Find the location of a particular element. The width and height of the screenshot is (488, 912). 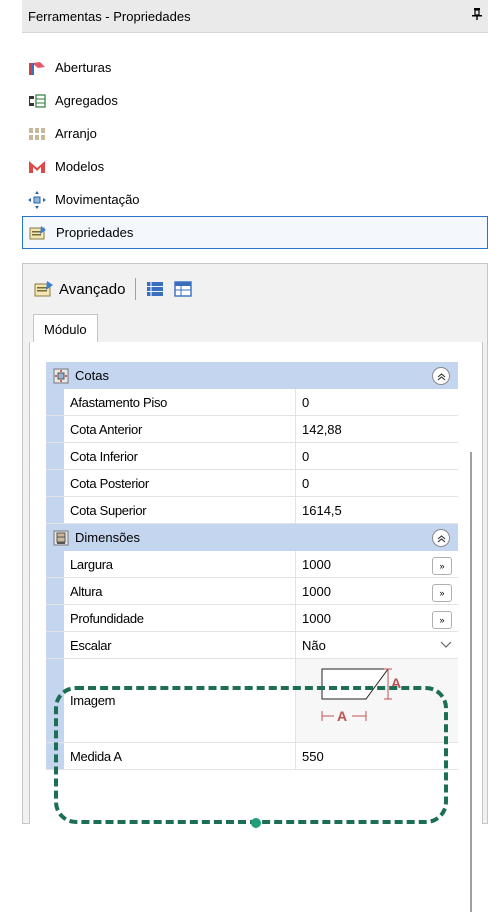

property-row: Cota Superior 1614,5 is located at coordinates (252, 510).